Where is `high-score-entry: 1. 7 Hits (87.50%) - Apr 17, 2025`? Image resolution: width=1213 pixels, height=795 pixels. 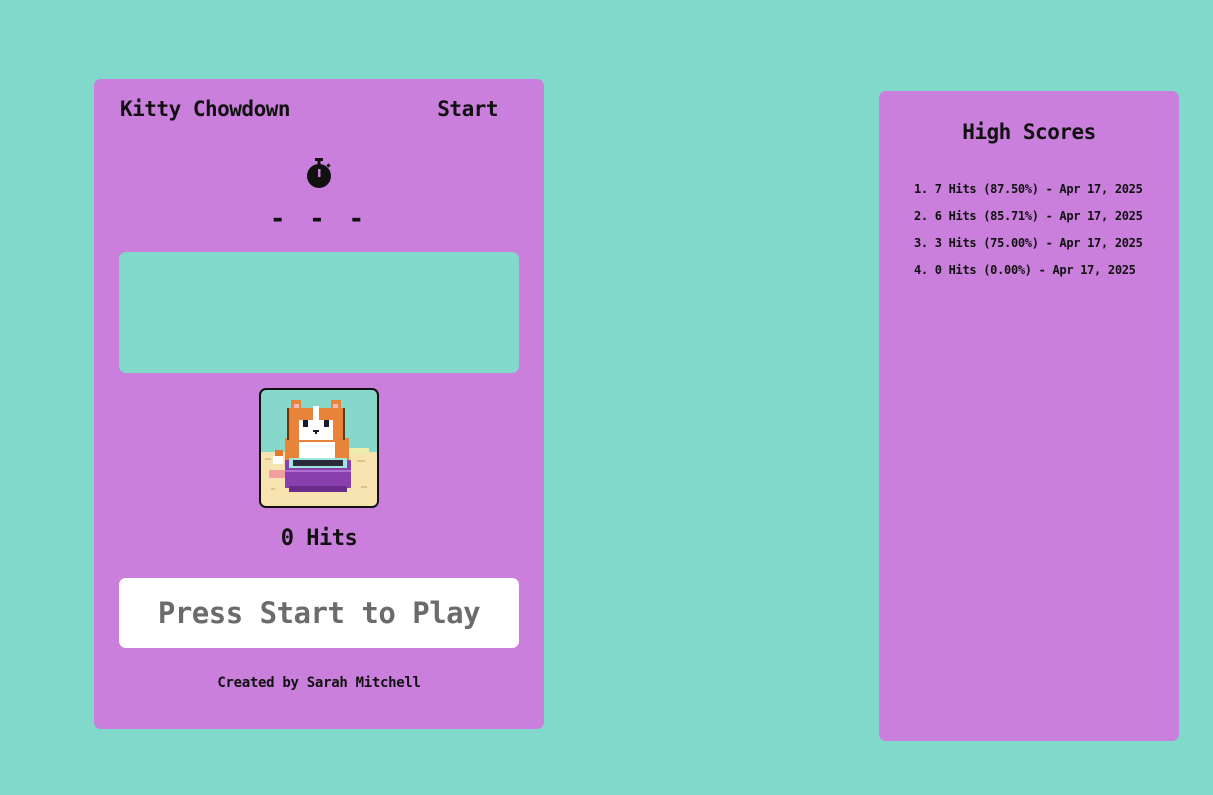
high-score-entry: 1. 7 Hits (87.50%) - Apr 17, 2025 is located at coordinates (1028, 189).